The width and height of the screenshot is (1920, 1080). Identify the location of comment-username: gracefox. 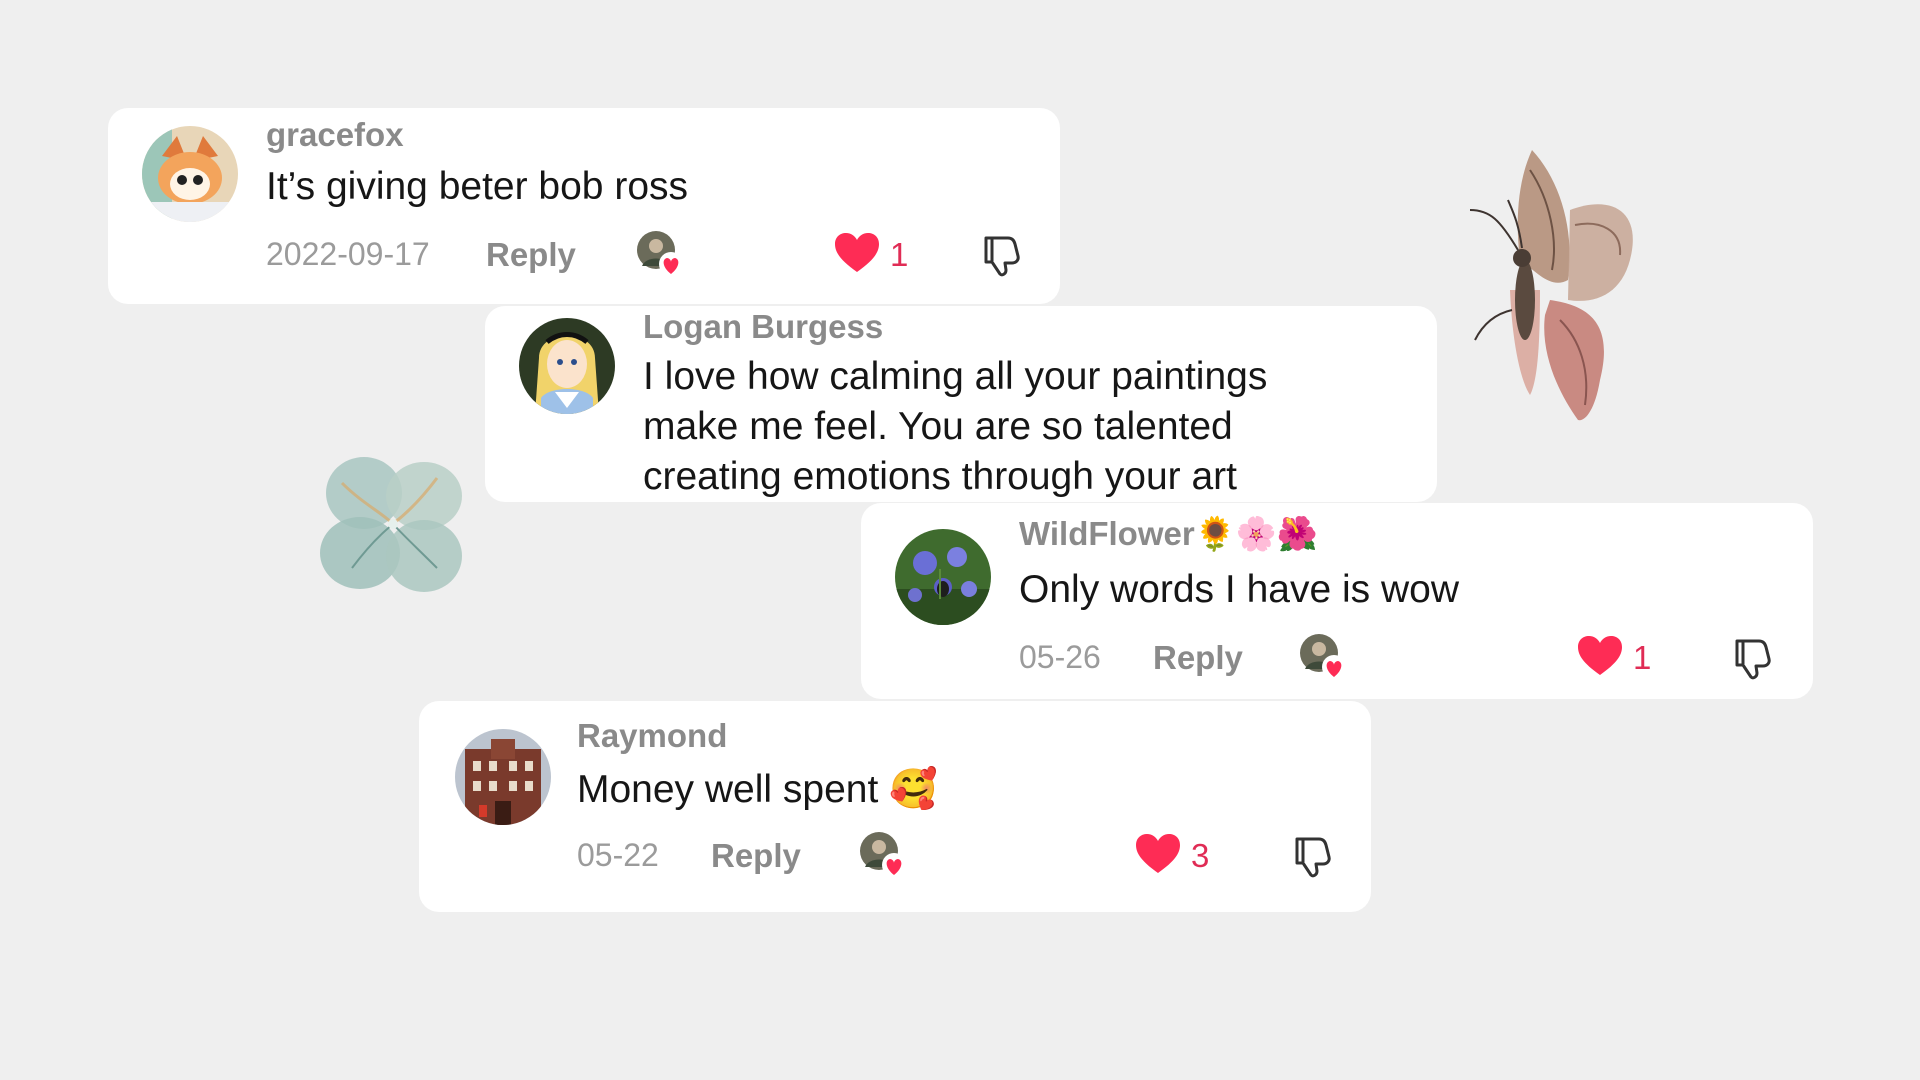
(335, 135).